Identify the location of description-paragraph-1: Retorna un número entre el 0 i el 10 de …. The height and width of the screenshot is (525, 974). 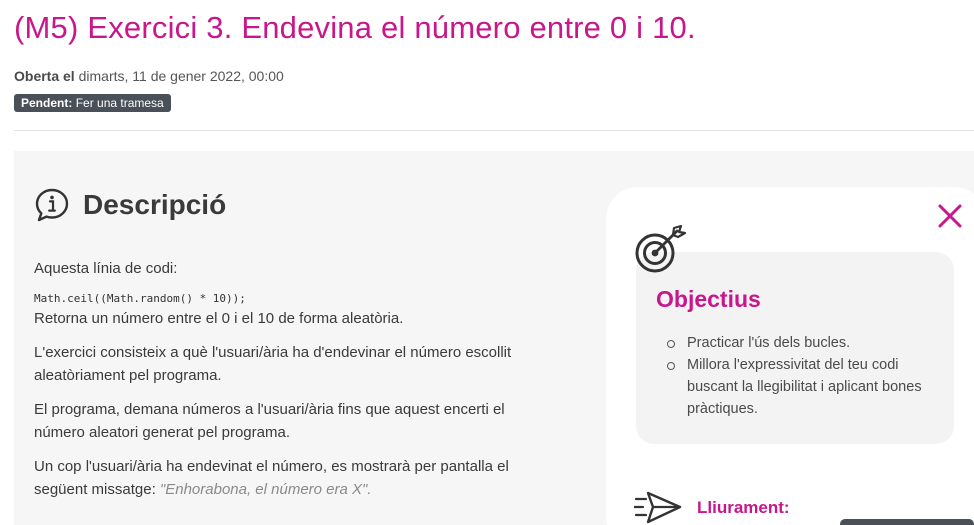
(219, 318).